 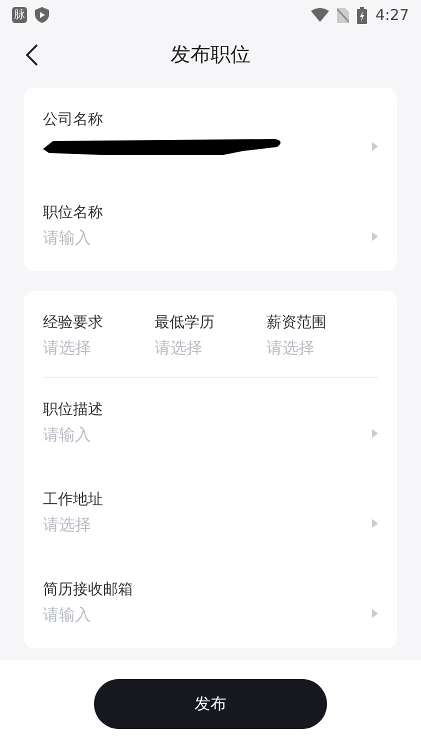 I want to click on field-label: 工作地址, so click(x=73, y=499).